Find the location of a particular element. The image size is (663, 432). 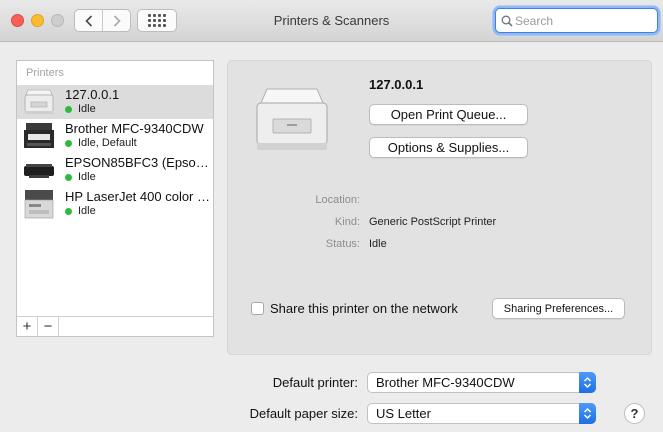

share-printer-checkbox is located at coordinates (257, 308).